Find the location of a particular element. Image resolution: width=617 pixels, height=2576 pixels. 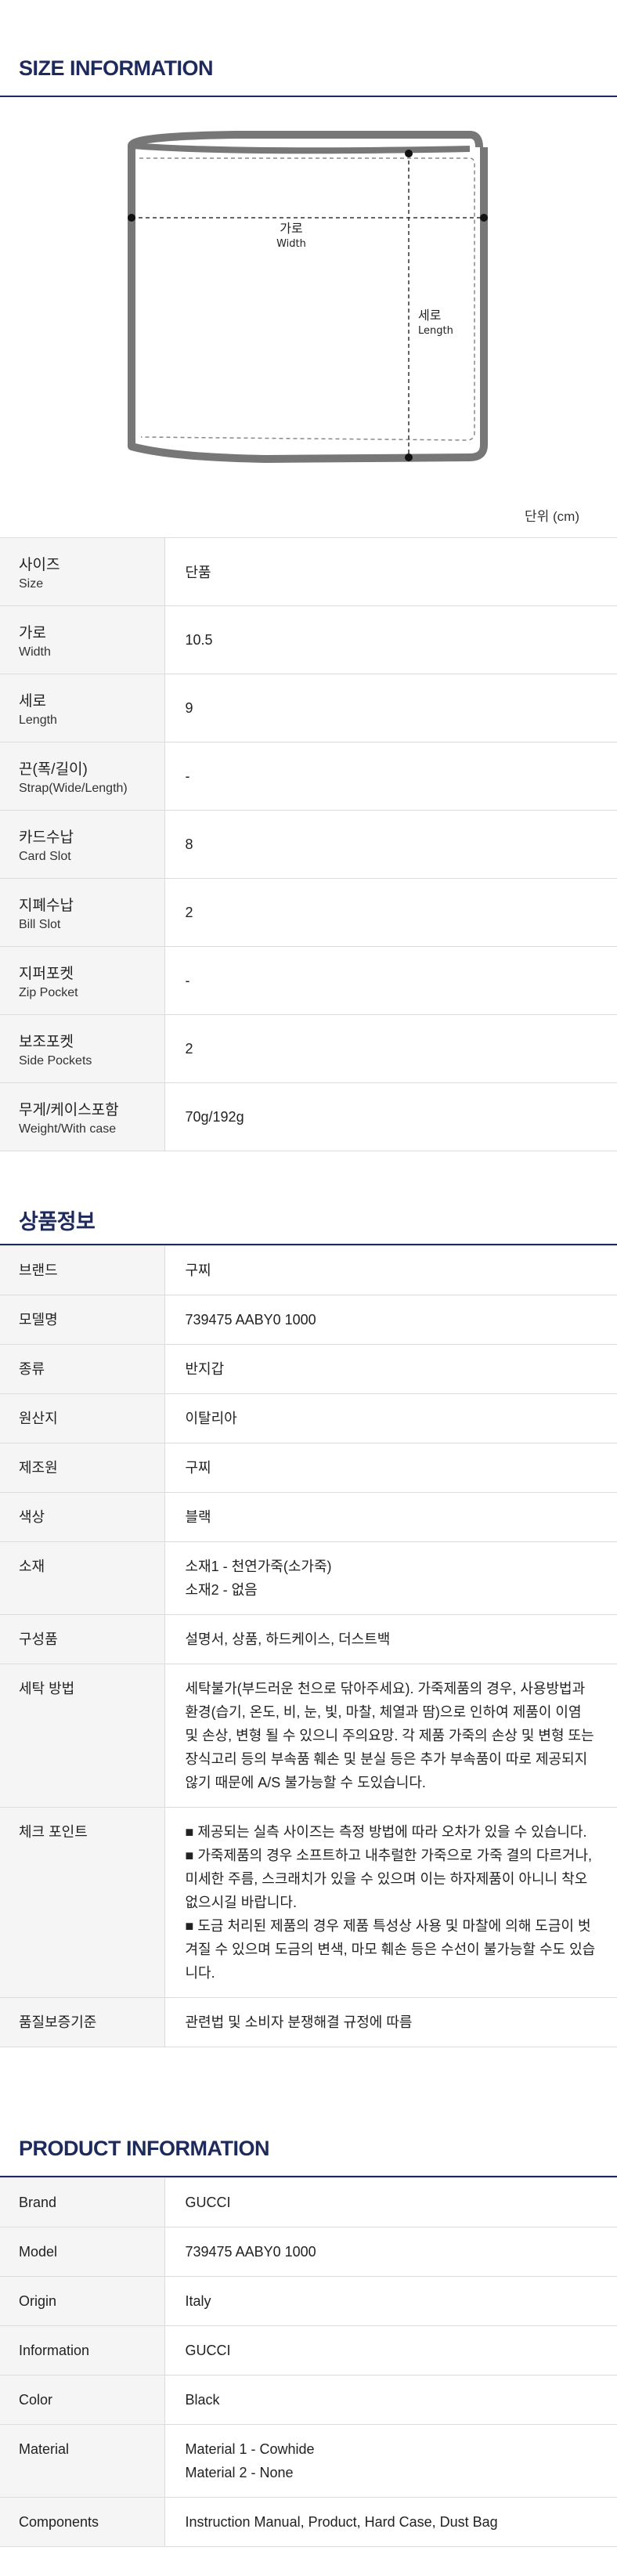

size-row: 보조포켓 Side Pockets 2 is located at coordinates (308, 1048).